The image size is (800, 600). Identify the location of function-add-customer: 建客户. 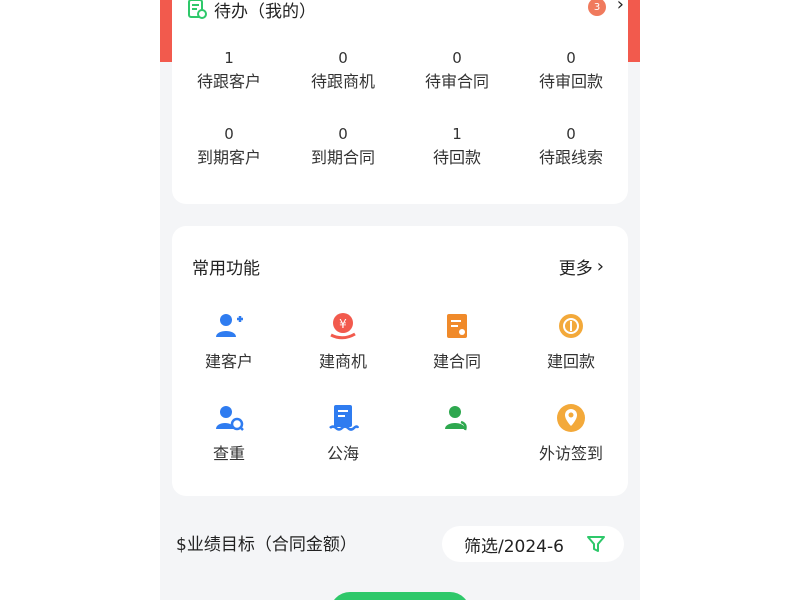
(229, 342).